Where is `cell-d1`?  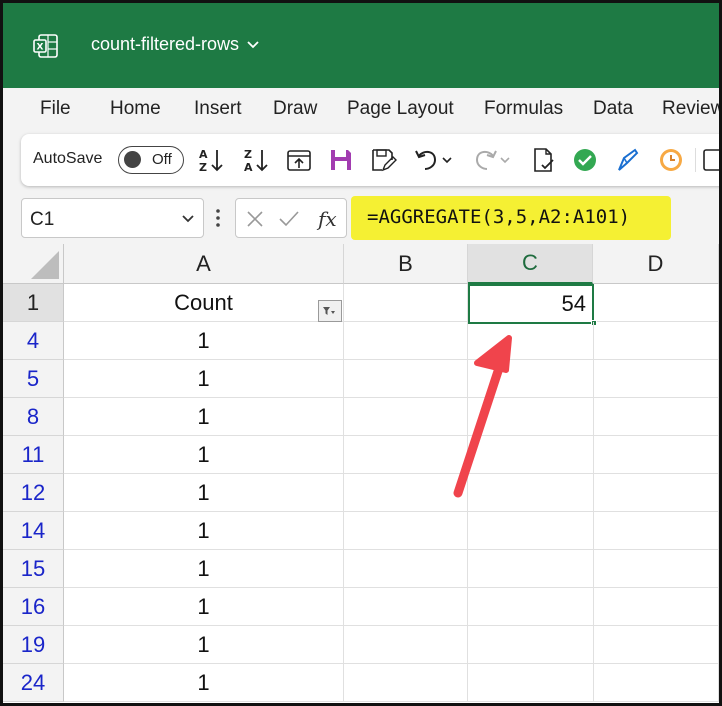
cell-d1 is located at coordinates (656, 303).